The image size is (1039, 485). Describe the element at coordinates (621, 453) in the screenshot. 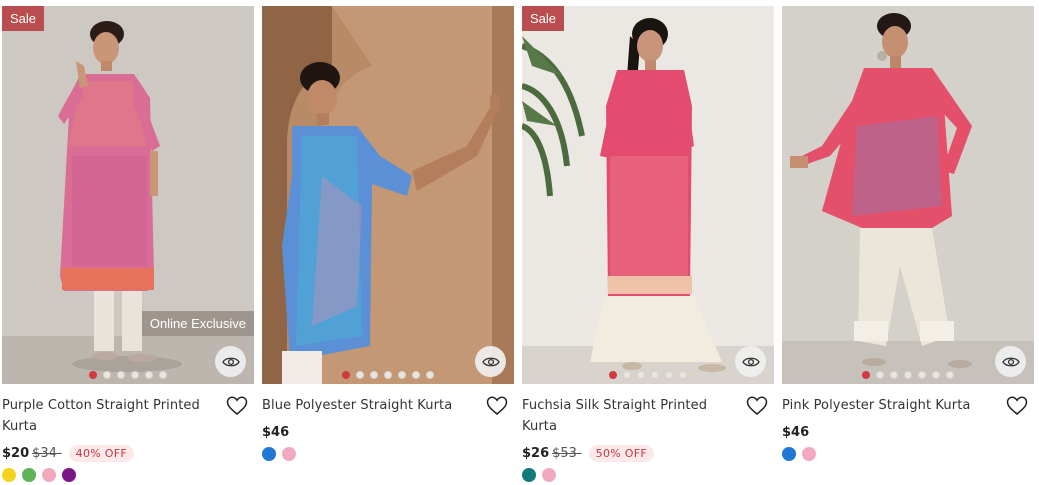

I see `discount-badge: 50% OFF` at that location.